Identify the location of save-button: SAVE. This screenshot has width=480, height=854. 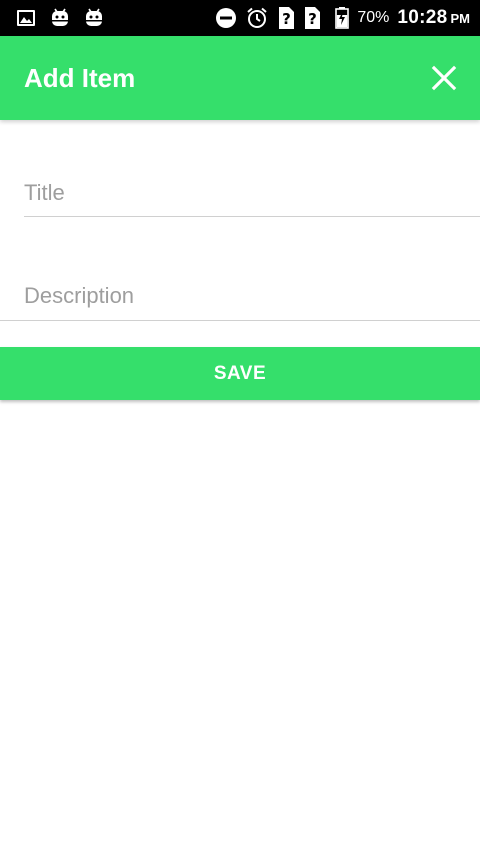
(240, 373).